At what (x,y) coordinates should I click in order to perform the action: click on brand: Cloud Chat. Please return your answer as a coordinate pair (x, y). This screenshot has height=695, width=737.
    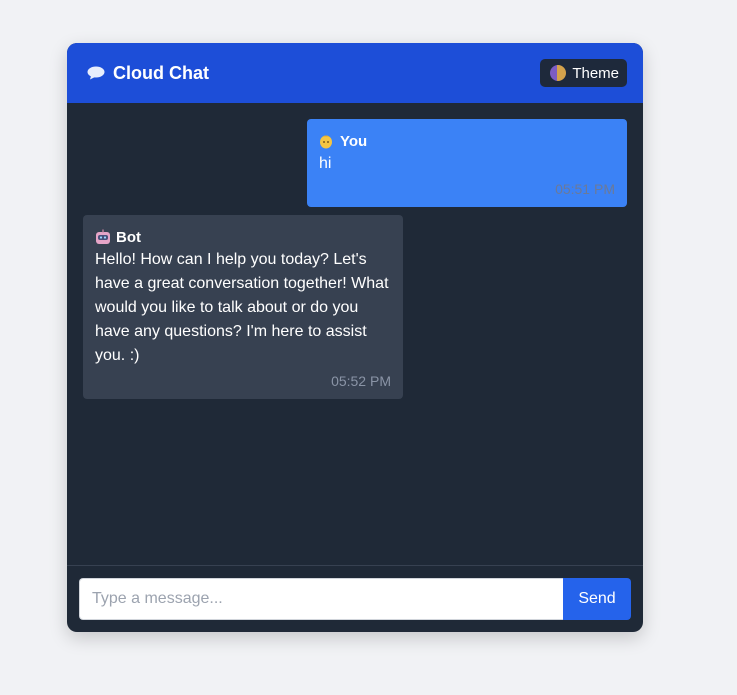
    Looking at the image, I should click on (148, 73).